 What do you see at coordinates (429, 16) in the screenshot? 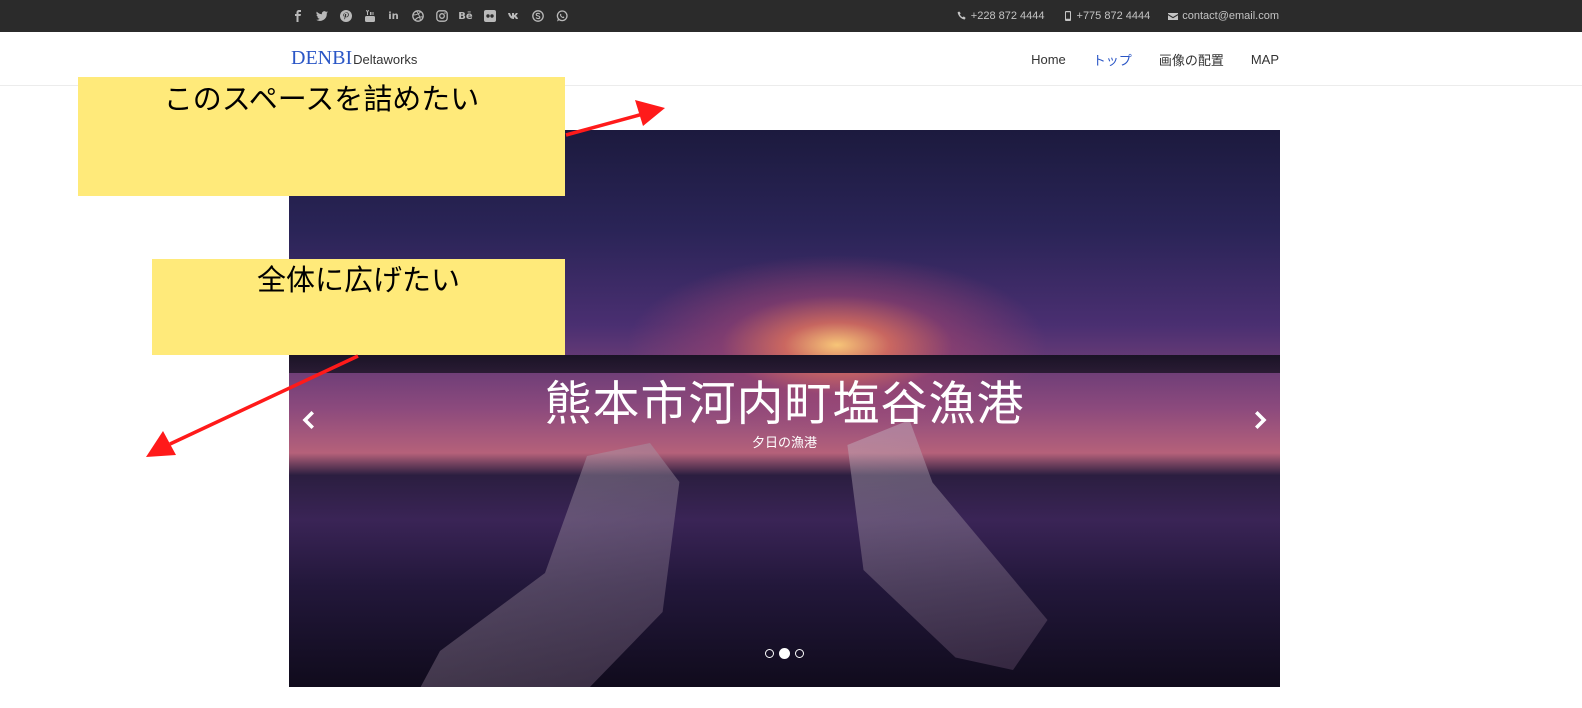
I see `social-links: in Bē` at bounding box center [429, 16].